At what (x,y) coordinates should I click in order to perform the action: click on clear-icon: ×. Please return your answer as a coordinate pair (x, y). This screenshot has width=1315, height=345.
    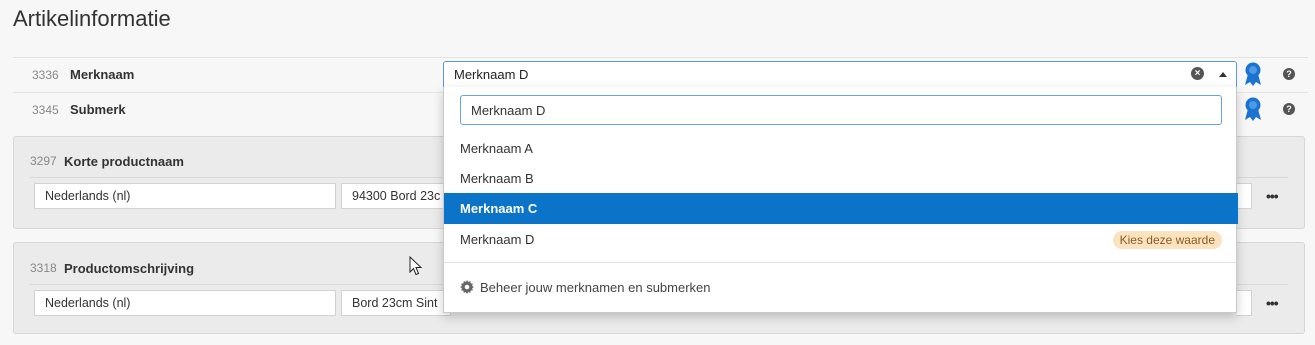
    Looking at the image, I should click on (1197, 73).